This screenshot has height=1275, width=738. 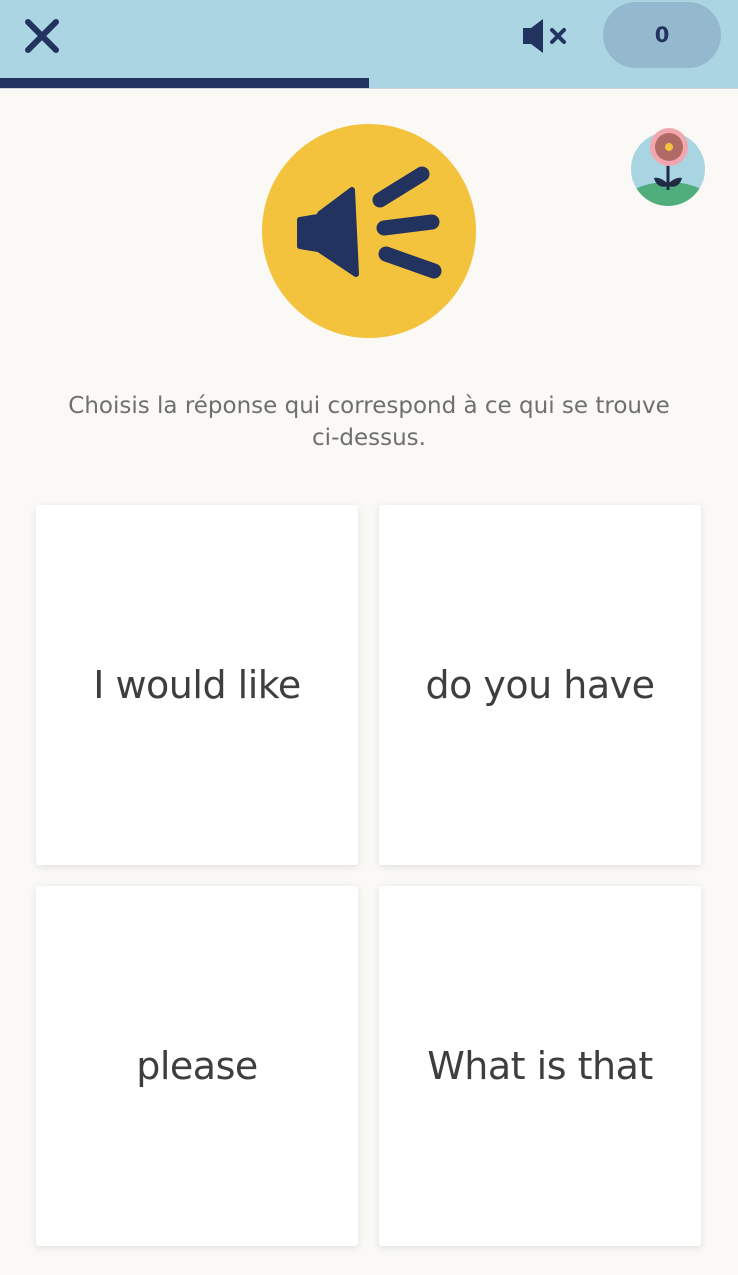 I want to click on close-button, so click(x=42, y=36).